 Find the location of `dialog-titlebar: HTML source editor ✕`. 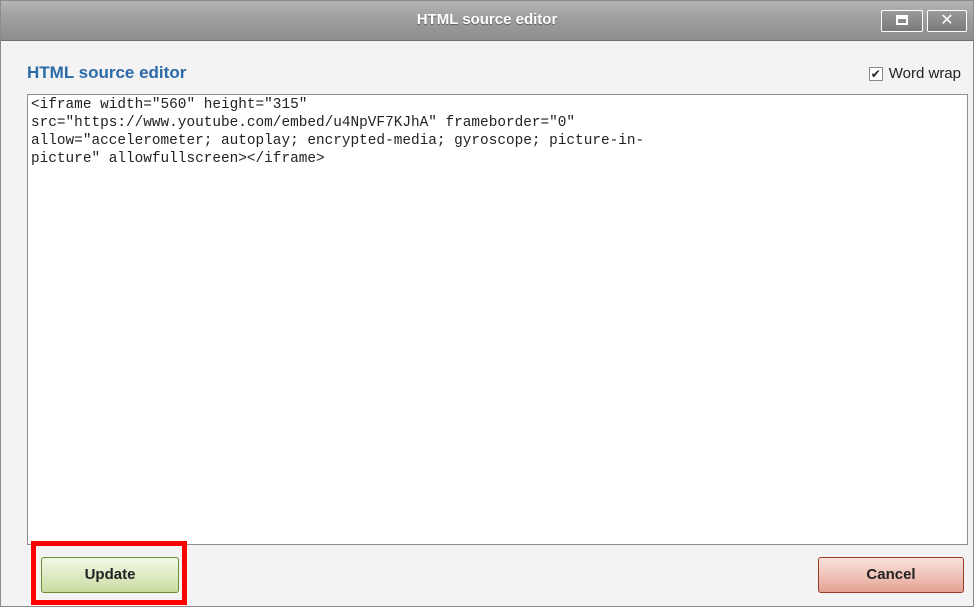

dialog-titlebar: HTML source editor ✕ is located at coordinates (487, 21).